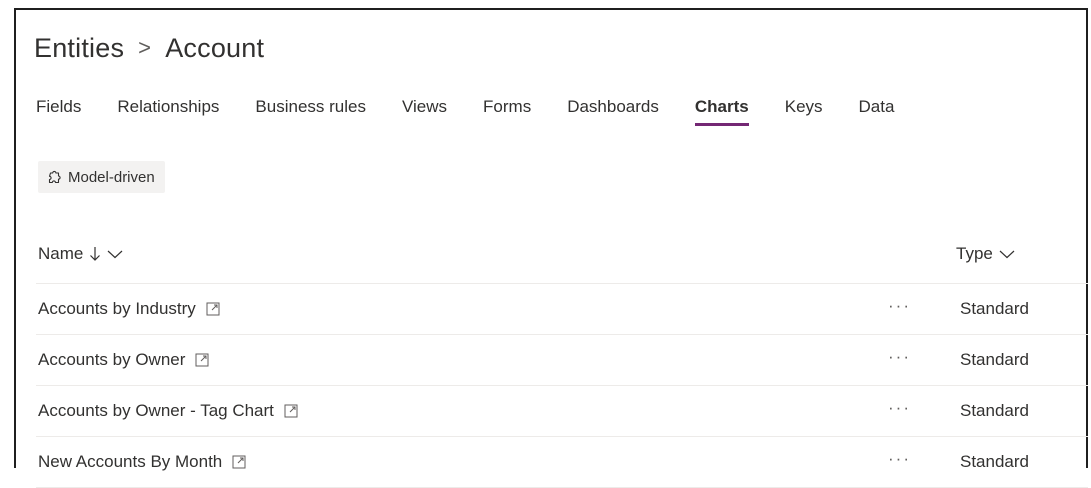 The height and width of the screenshot is (488, 1091). What do you see at coordinates (156, 411) in the screenshot?
I see `row-name-link: Accounts by Owner - Tag Chart` at bounding box center [156, 411].